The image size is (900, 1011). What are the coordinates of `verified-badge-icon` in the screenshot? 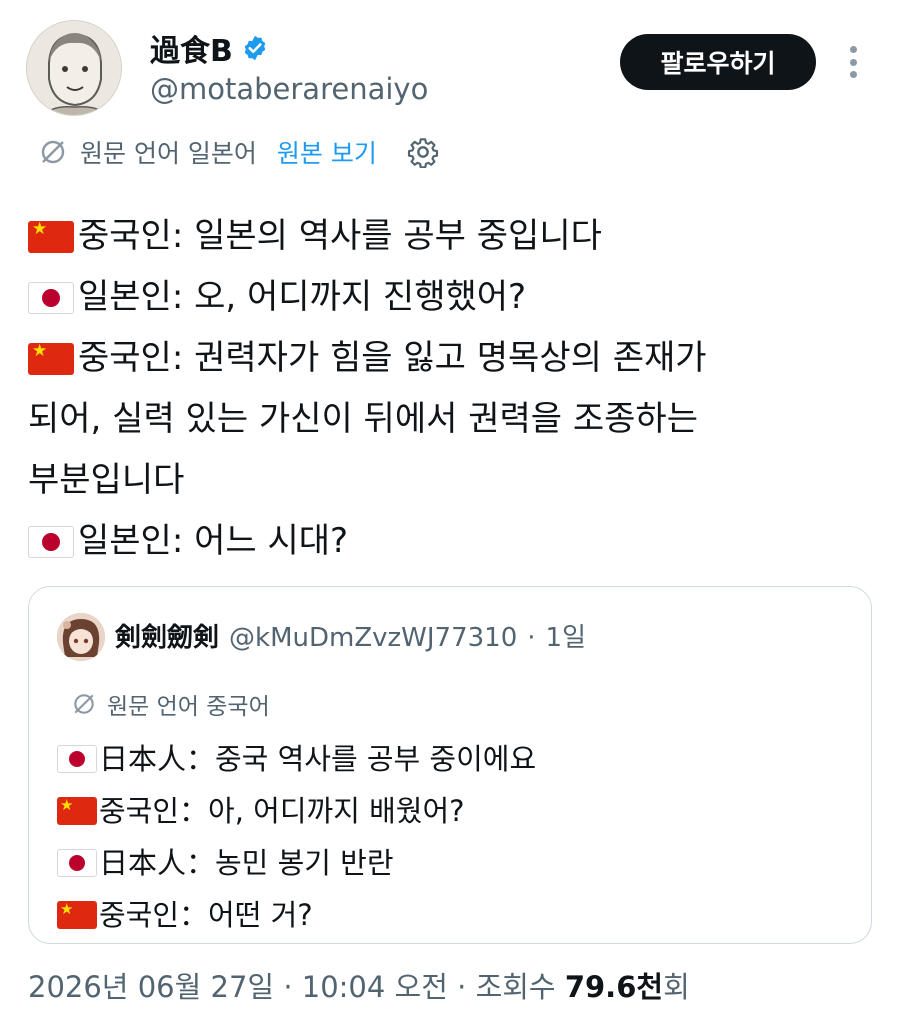 It's located at (255, 48).